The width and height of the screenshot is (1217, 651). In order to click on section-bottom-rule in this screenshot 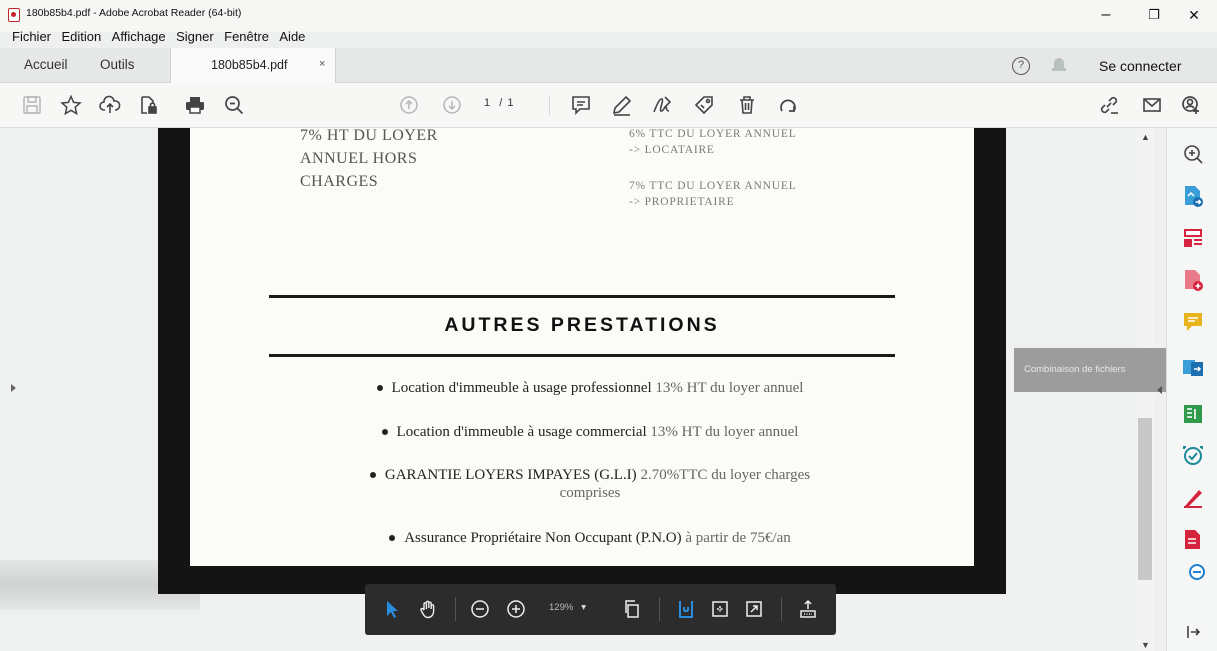, I will do `click(582, 355)`.